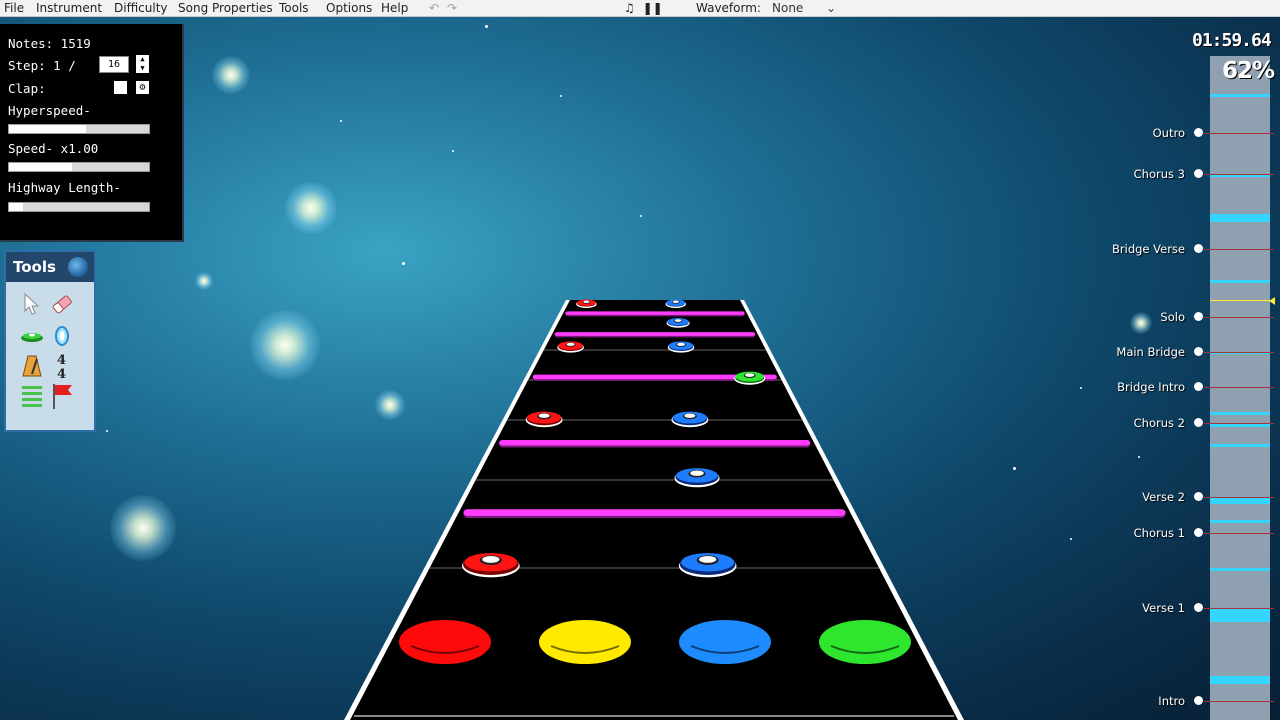 Image resolution: width=1280 pixels, height=720 pixels. Describe the element at coordinates (1172, 317) in the screenshot. I see `section-label: Solo` at that location.